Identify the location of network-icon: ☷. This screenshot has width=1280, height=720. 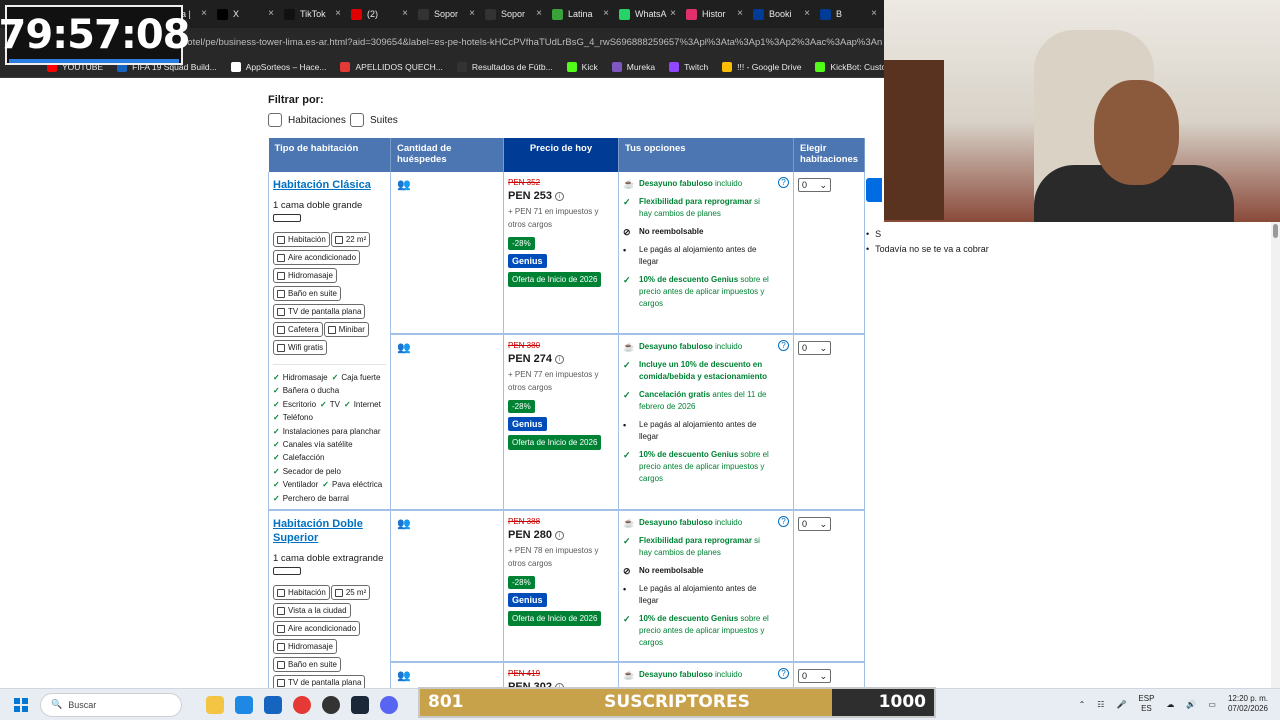
(1100, 704).